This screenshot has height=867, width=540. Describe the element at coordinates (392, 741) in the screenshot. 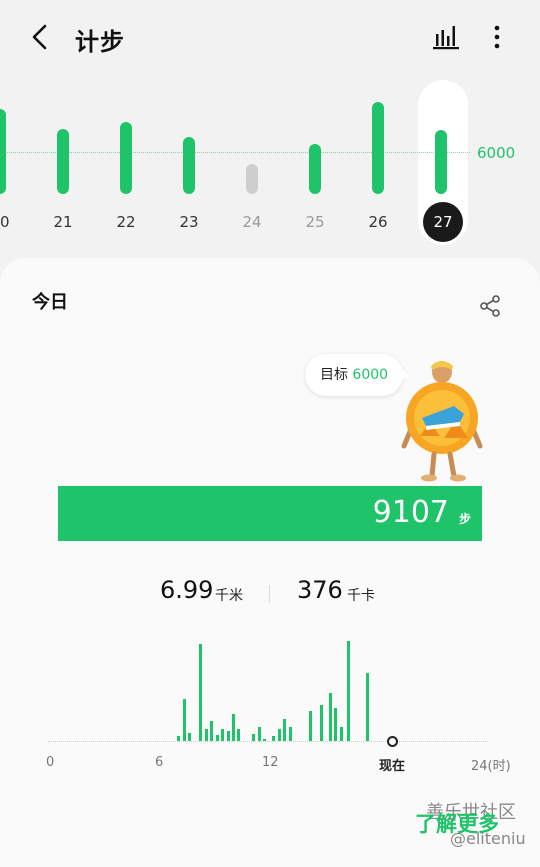

I see `now-marker` at that location.